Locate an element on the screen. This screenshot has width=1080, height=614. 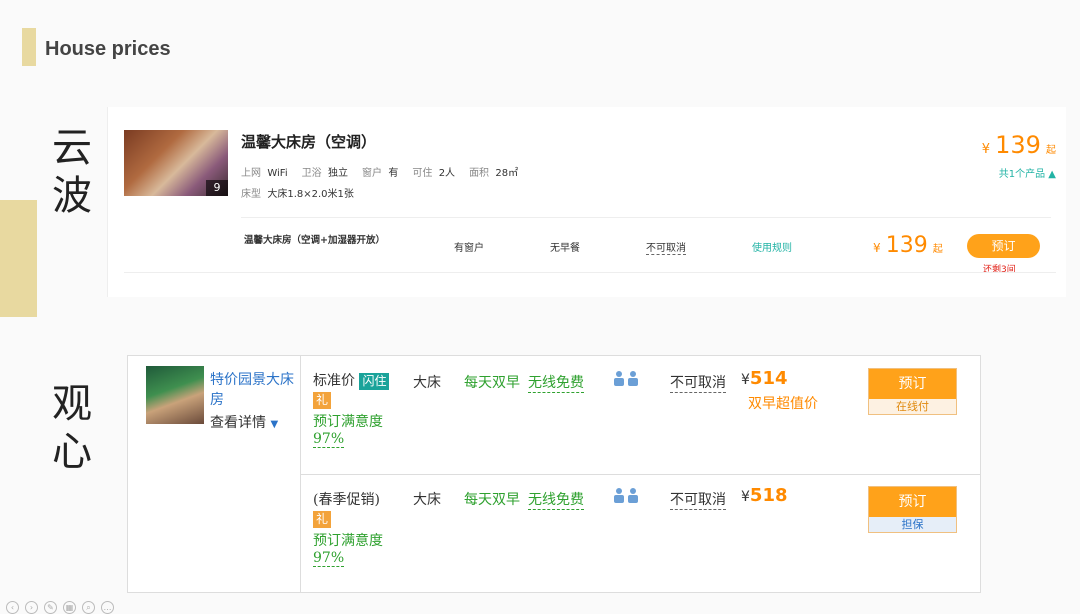
room-thumbnail: 9 is located at coordinates (176, 163).